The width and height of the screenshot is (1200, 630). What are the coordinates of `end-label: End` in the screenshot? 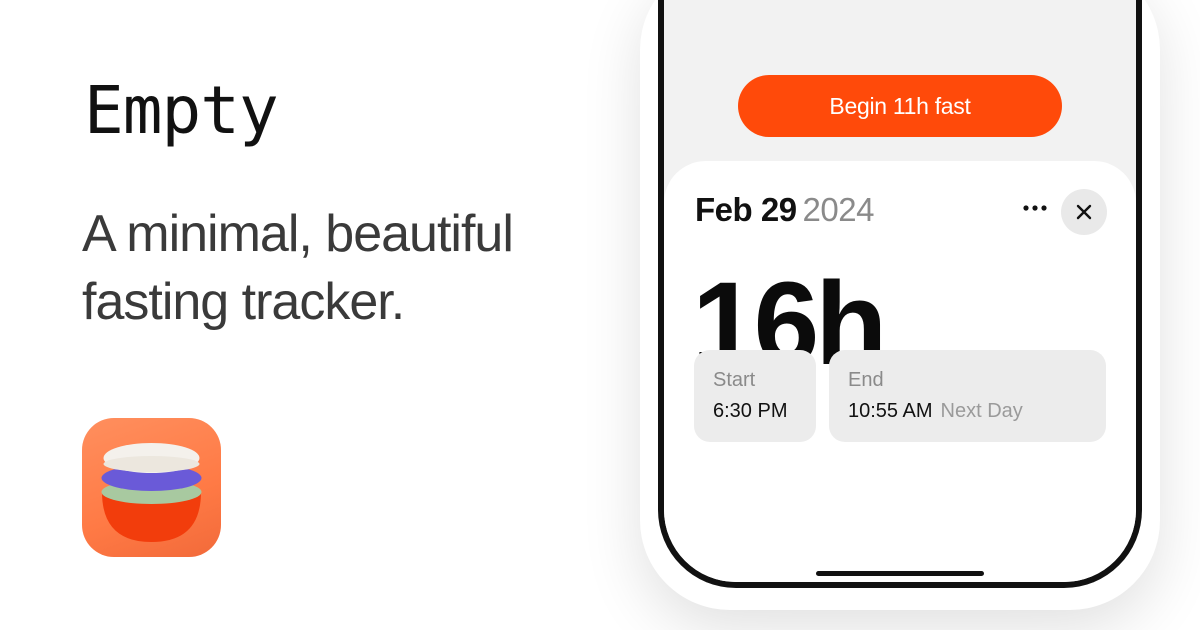 It's located at (866, 380).